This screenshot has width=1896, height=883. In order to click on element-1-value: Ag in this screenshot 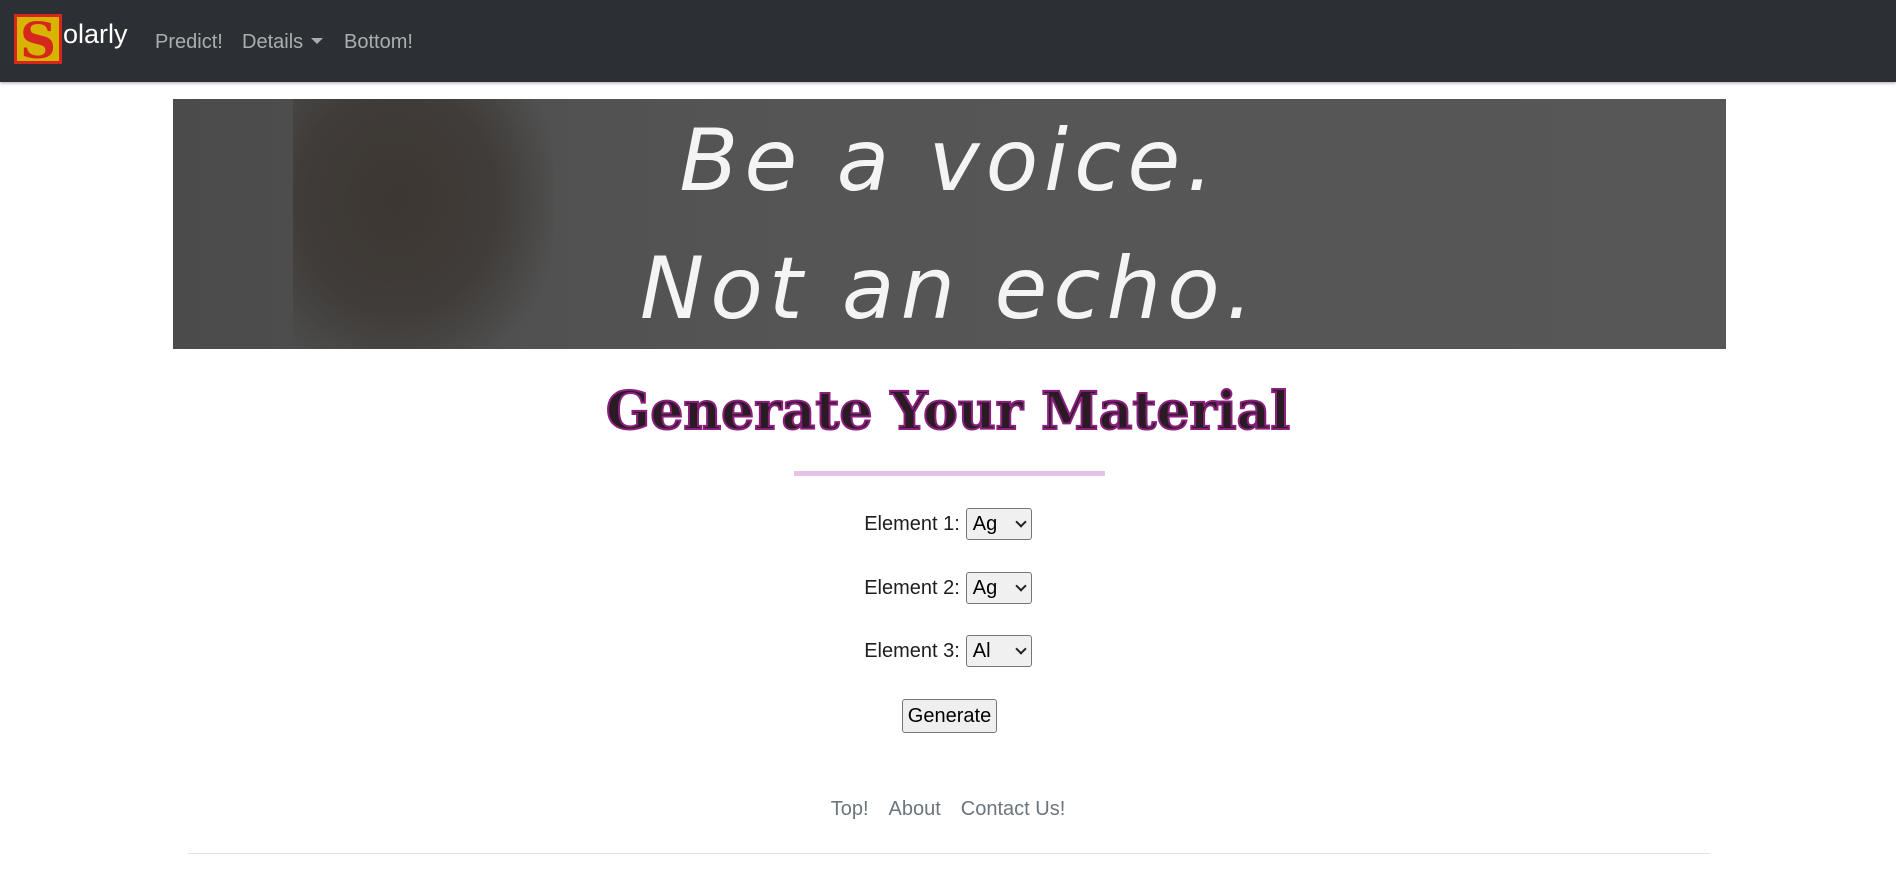, I will do `click(985, 523)`.